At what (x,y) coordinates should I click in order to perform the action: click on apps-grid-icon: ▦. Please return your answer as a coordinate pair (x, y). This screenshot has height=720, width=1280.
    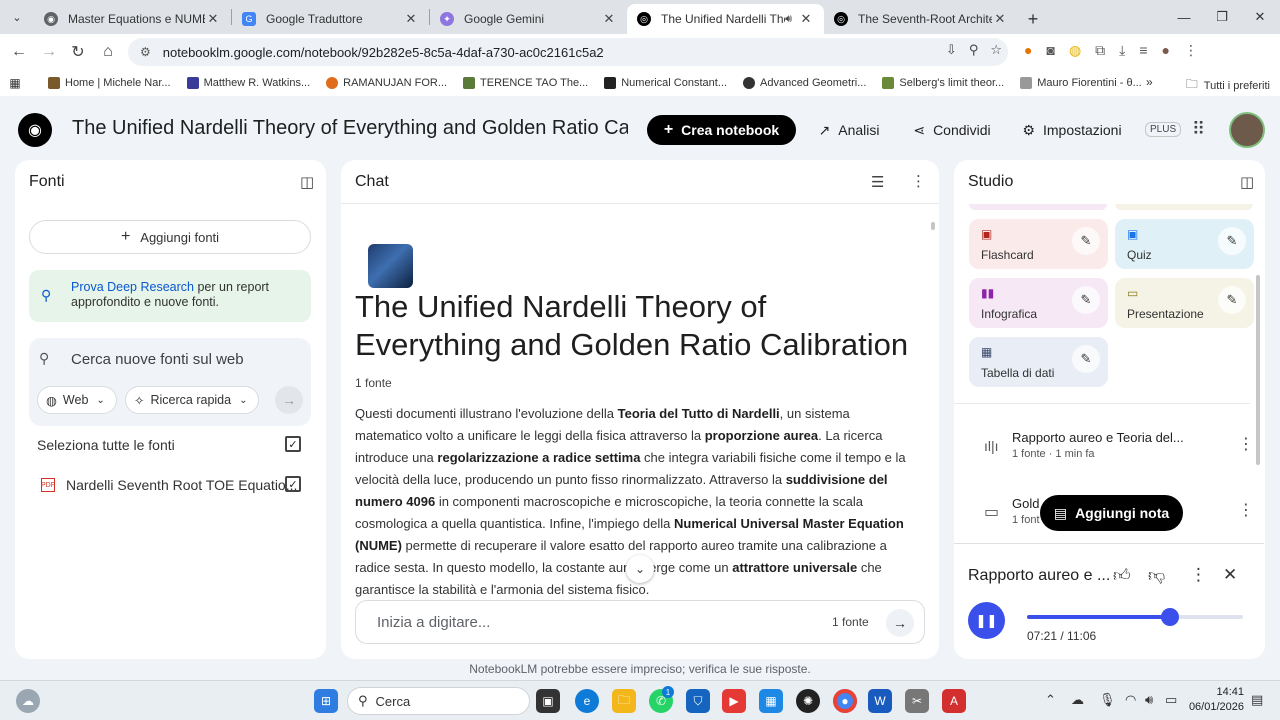
    Looking at the image, I should click on (15, 83).